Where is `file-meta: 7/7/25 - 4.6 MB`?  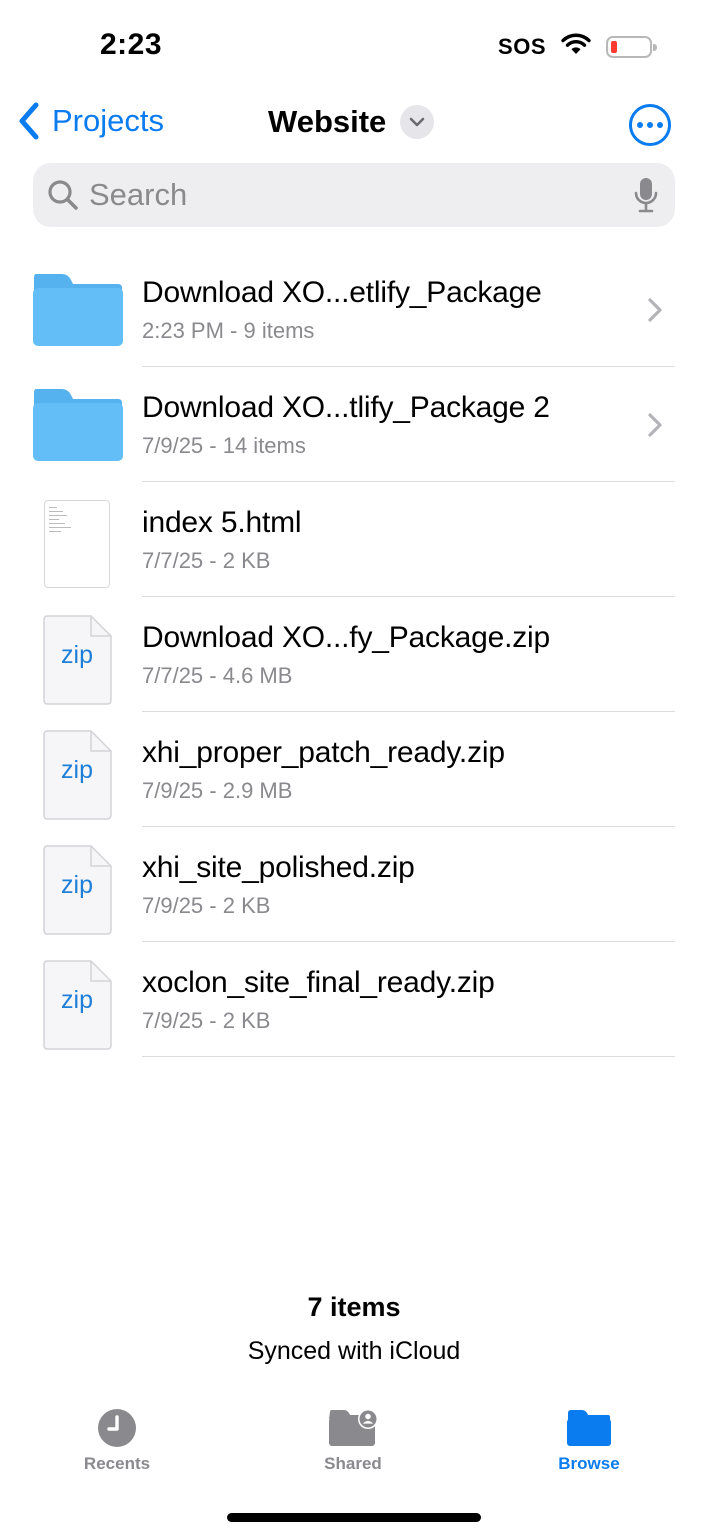
file-meta: 7/7/25 - 4.6 MB is located at coordinates (217, 675).